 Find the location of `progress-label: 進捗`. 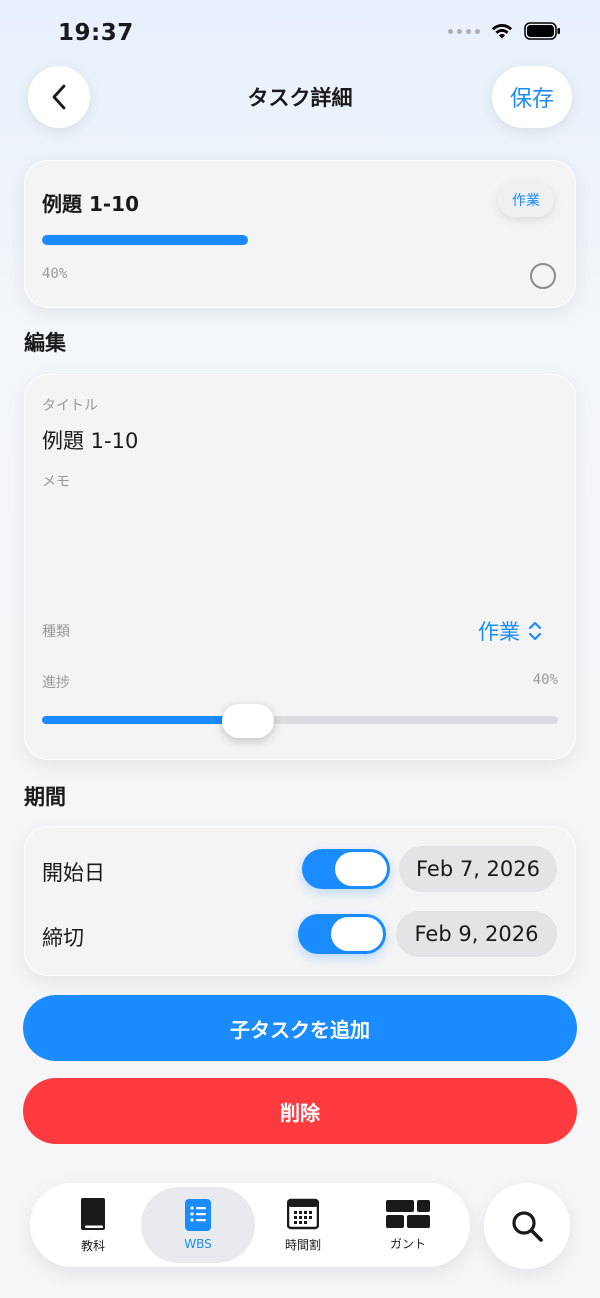

progress-label: 進捗 is located at coordinates (56, 683).